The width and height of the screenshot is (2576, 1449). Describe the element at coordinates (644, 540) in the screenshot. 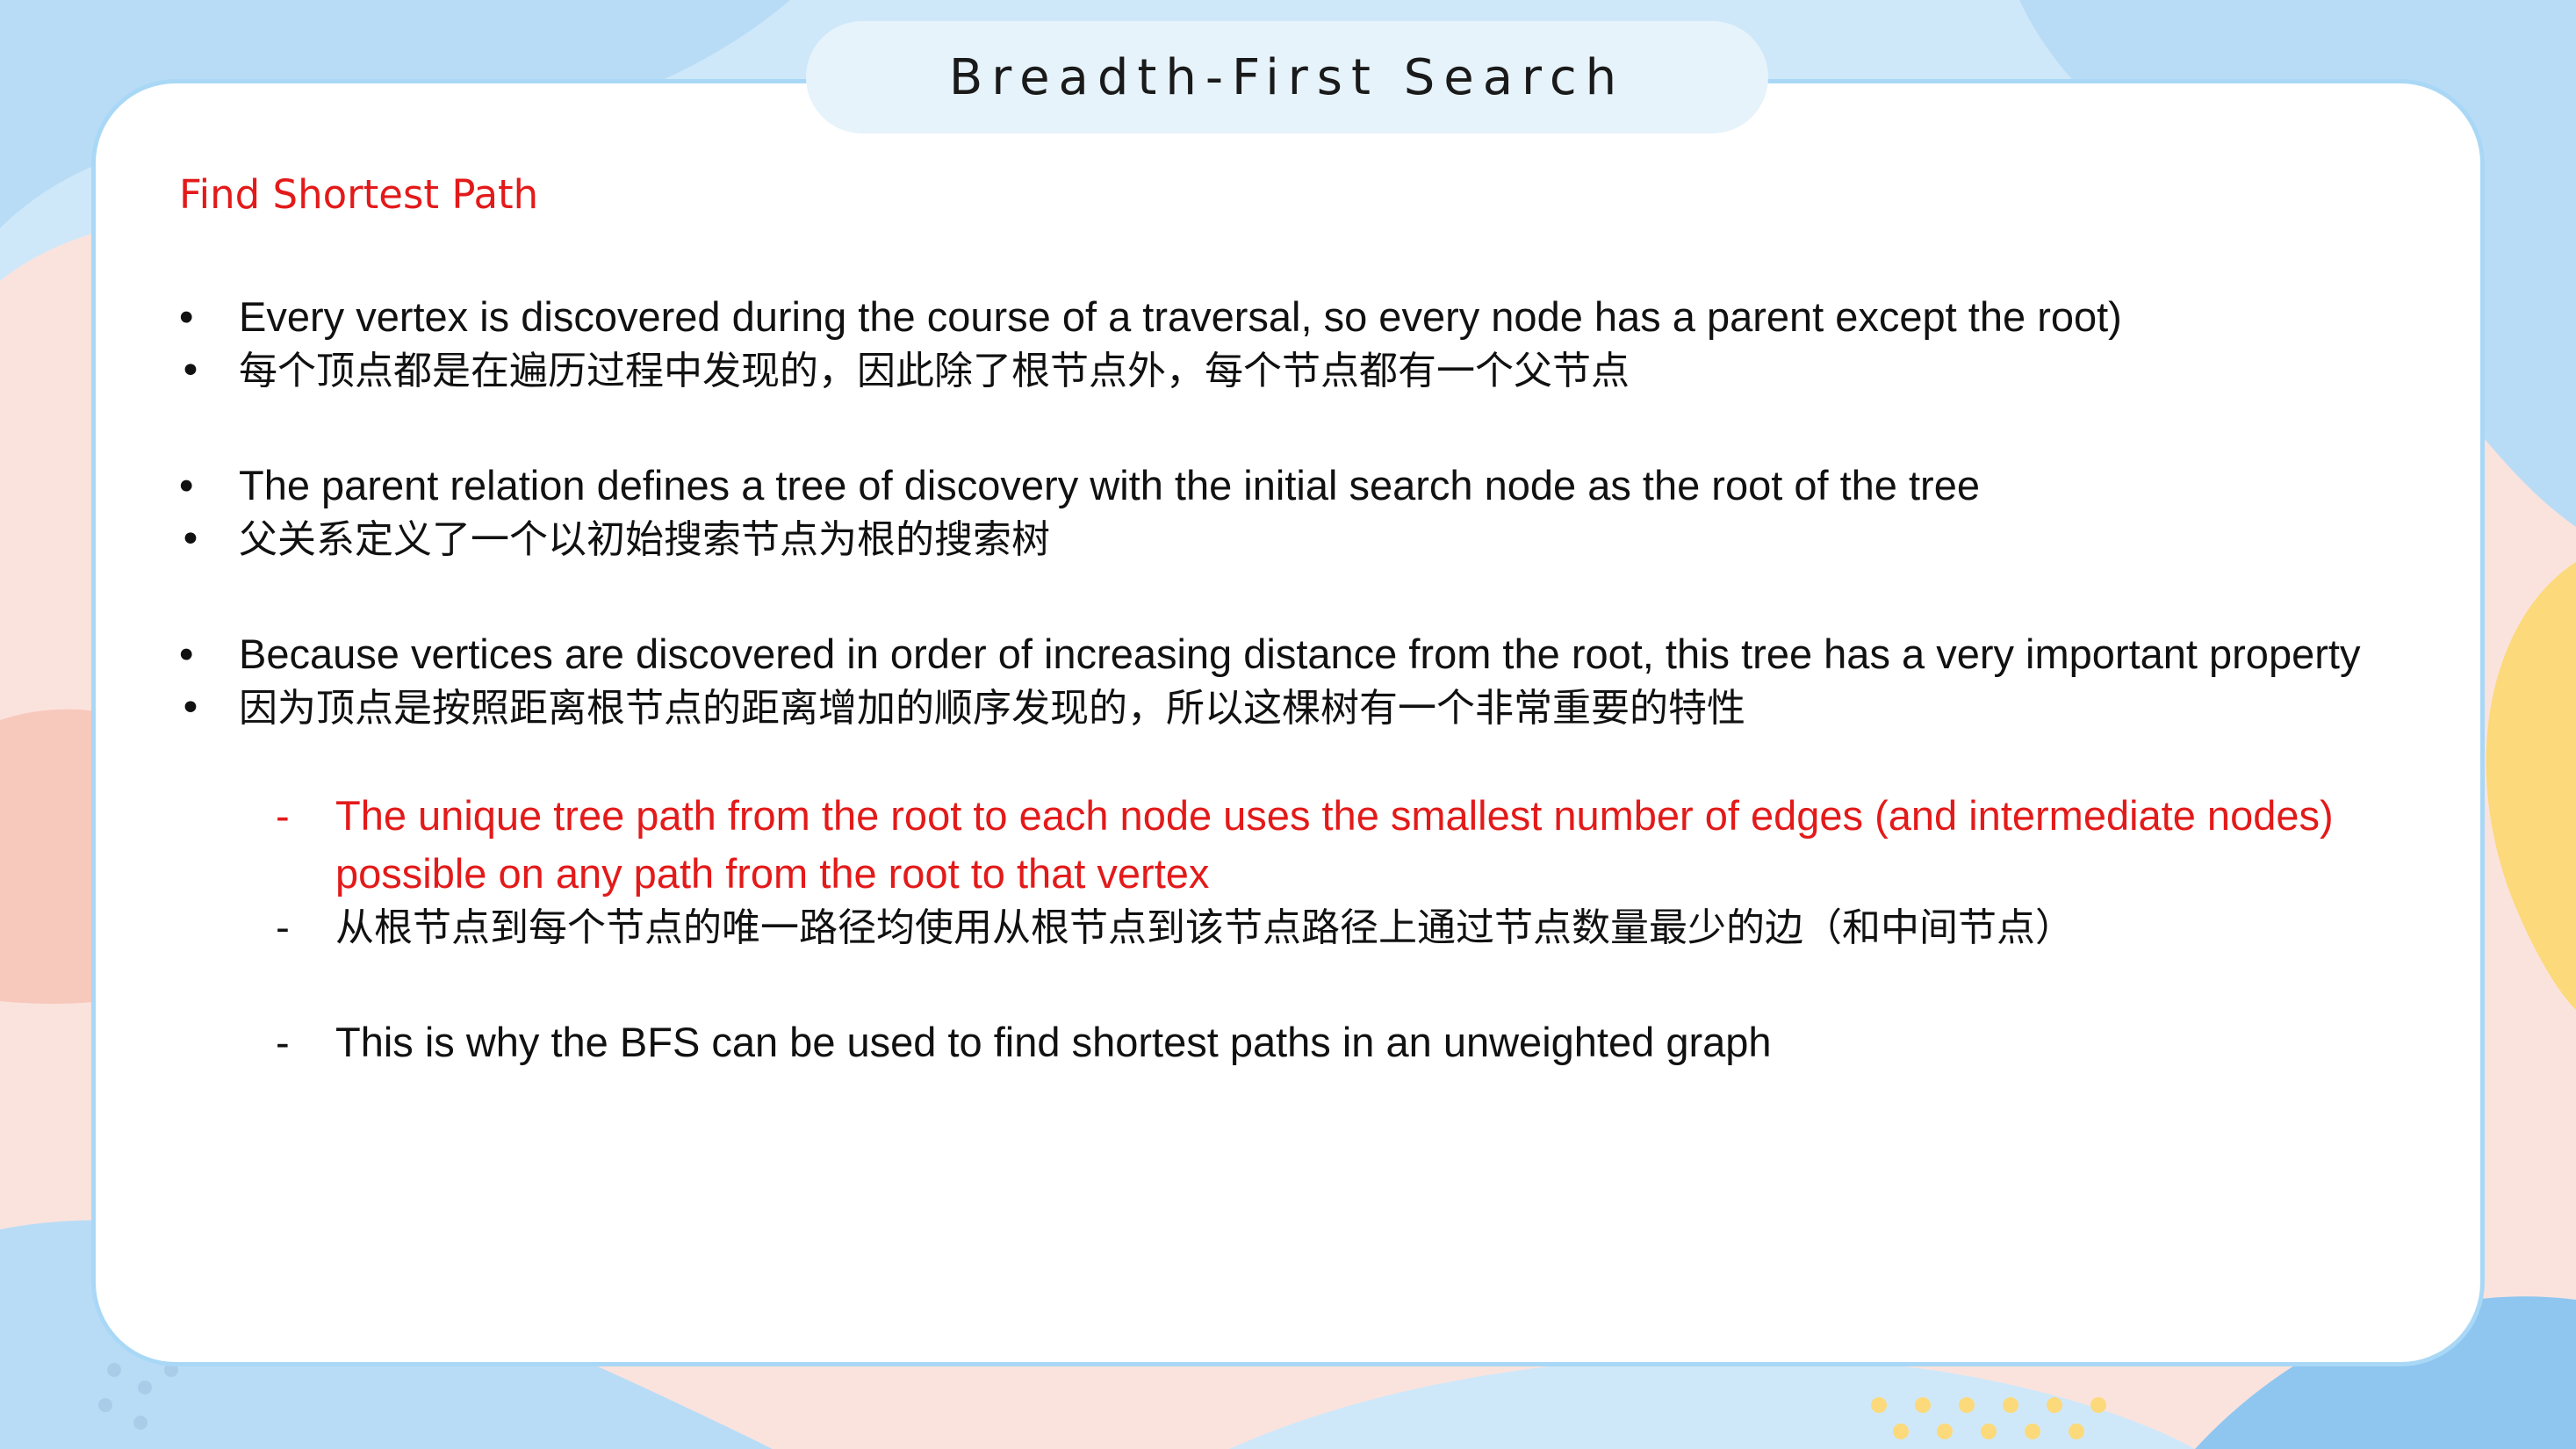

I see `bullet-text: 父关系定义了一个以初始搜索节点为根的搜索树` at that location.